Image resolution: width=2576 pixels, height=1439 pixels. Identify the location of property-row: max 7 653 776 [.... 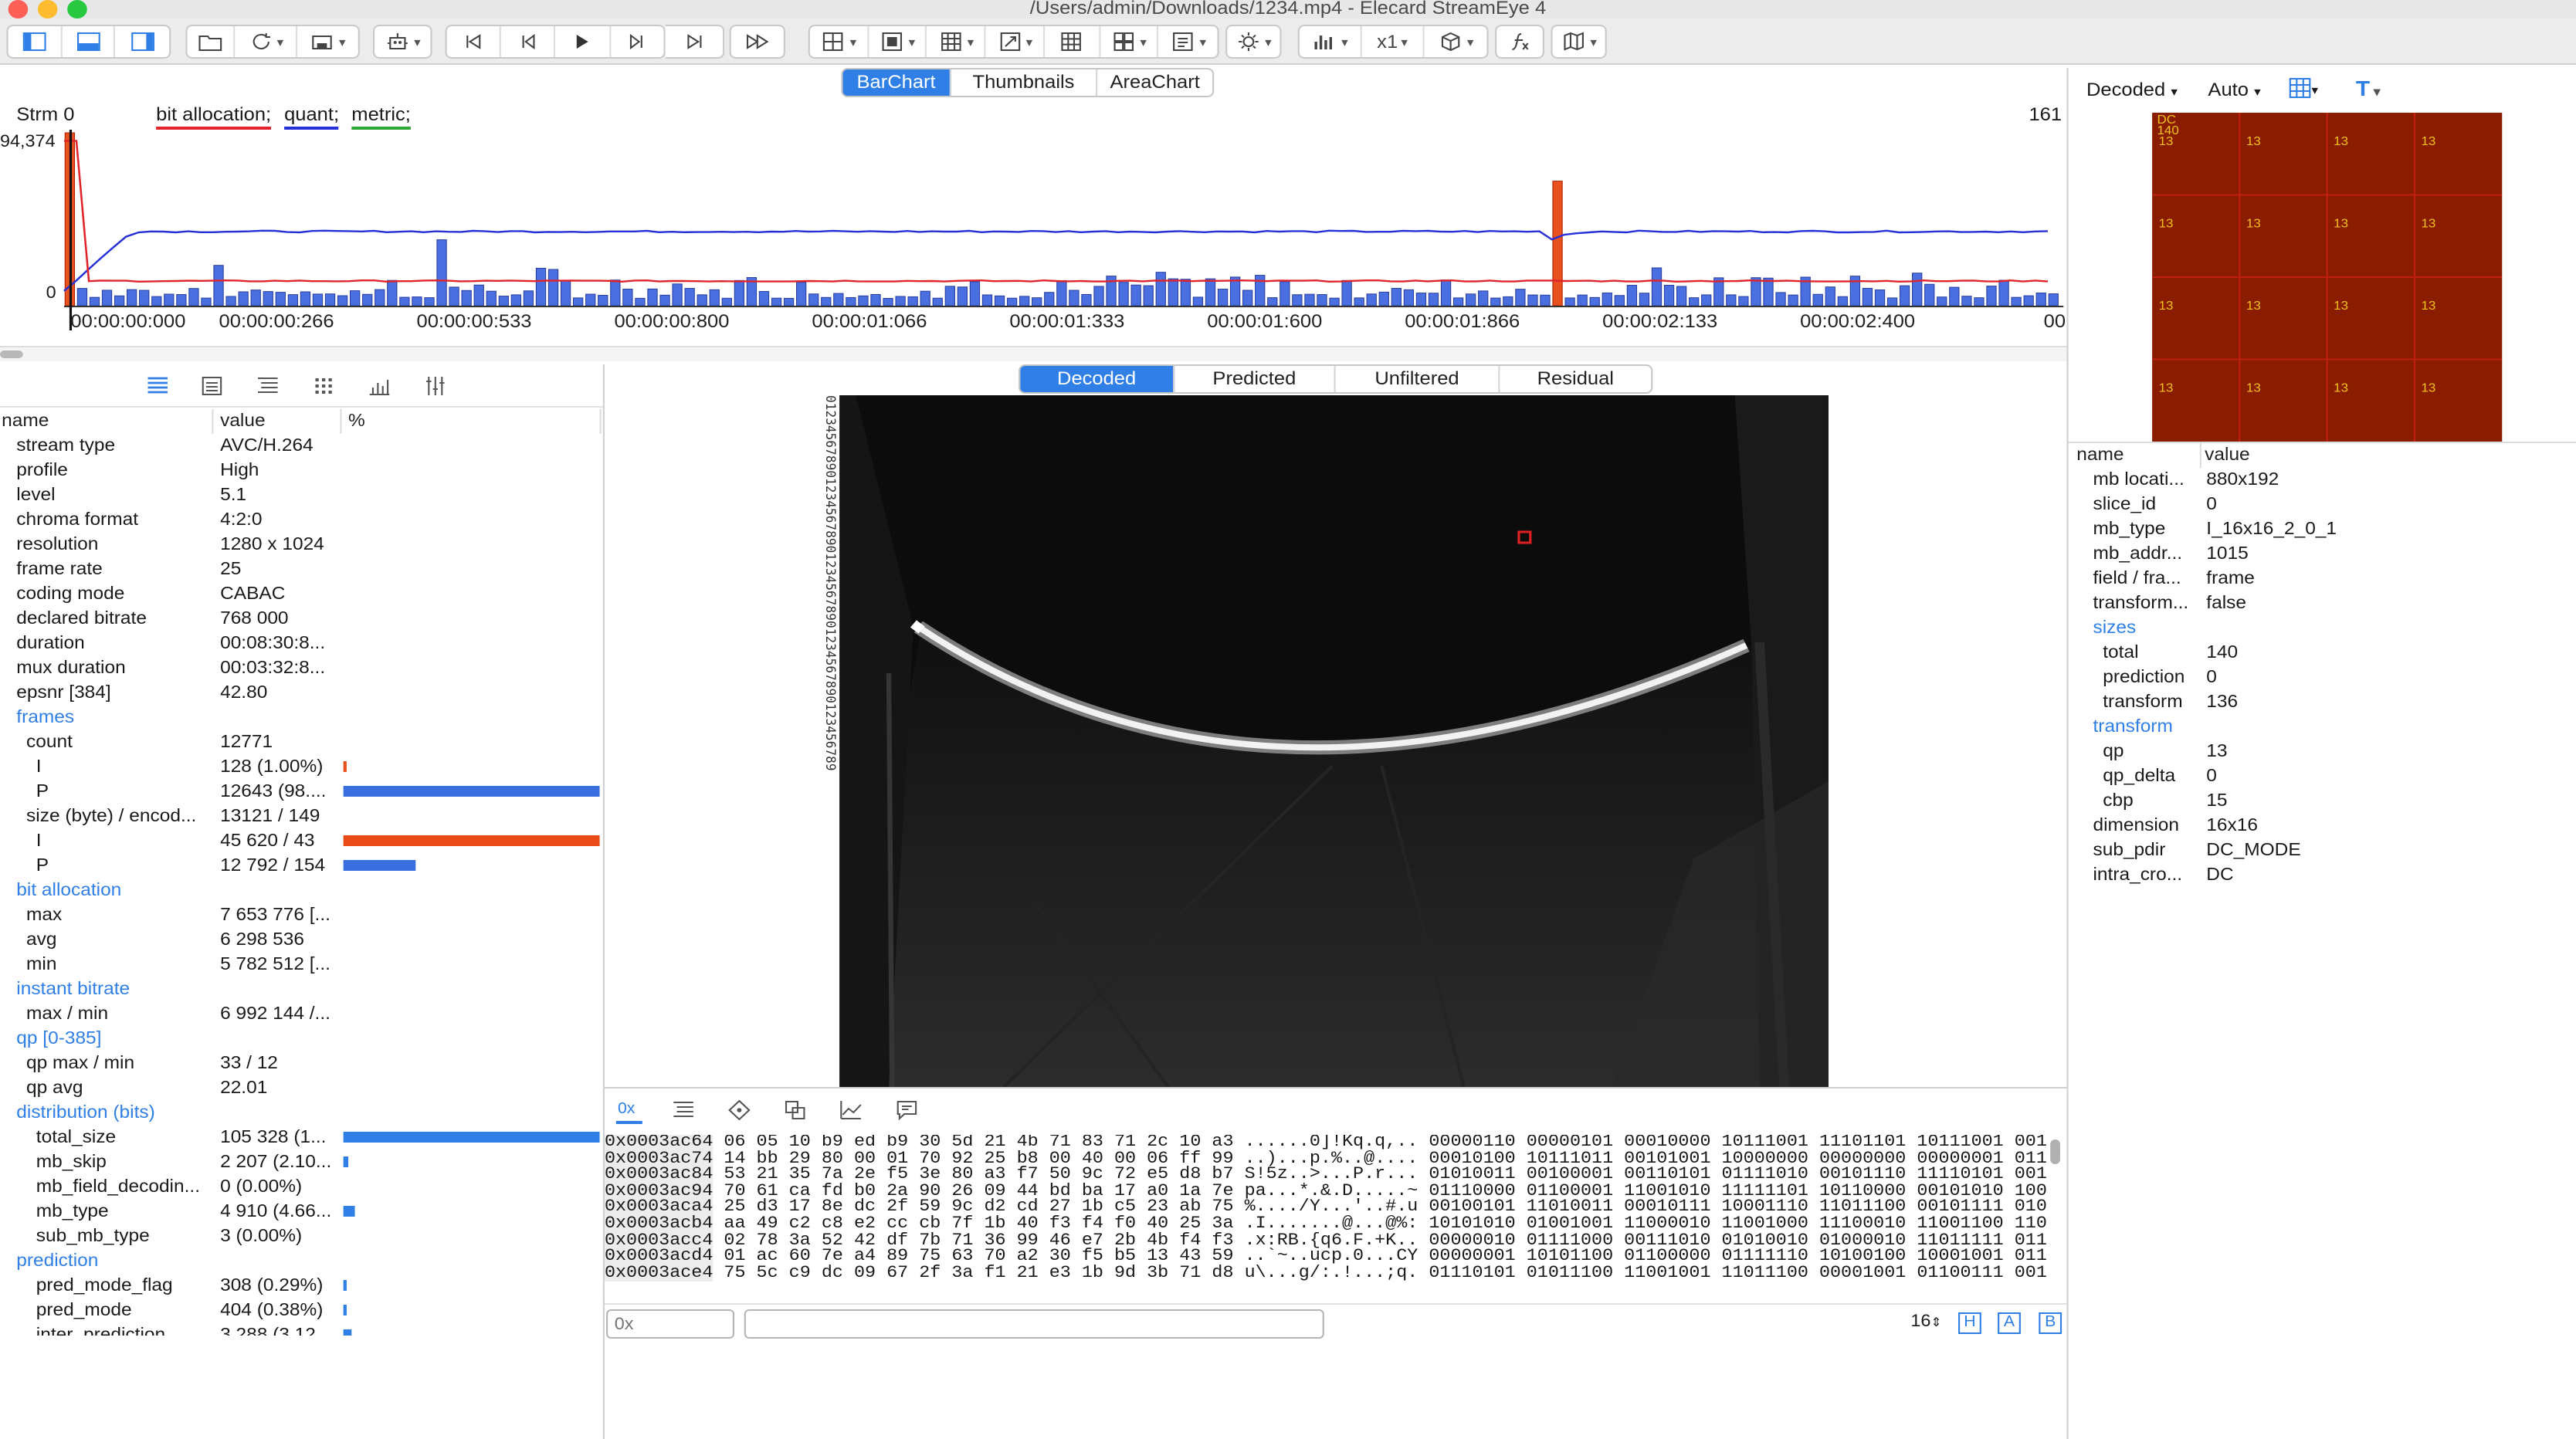
(301, 915).